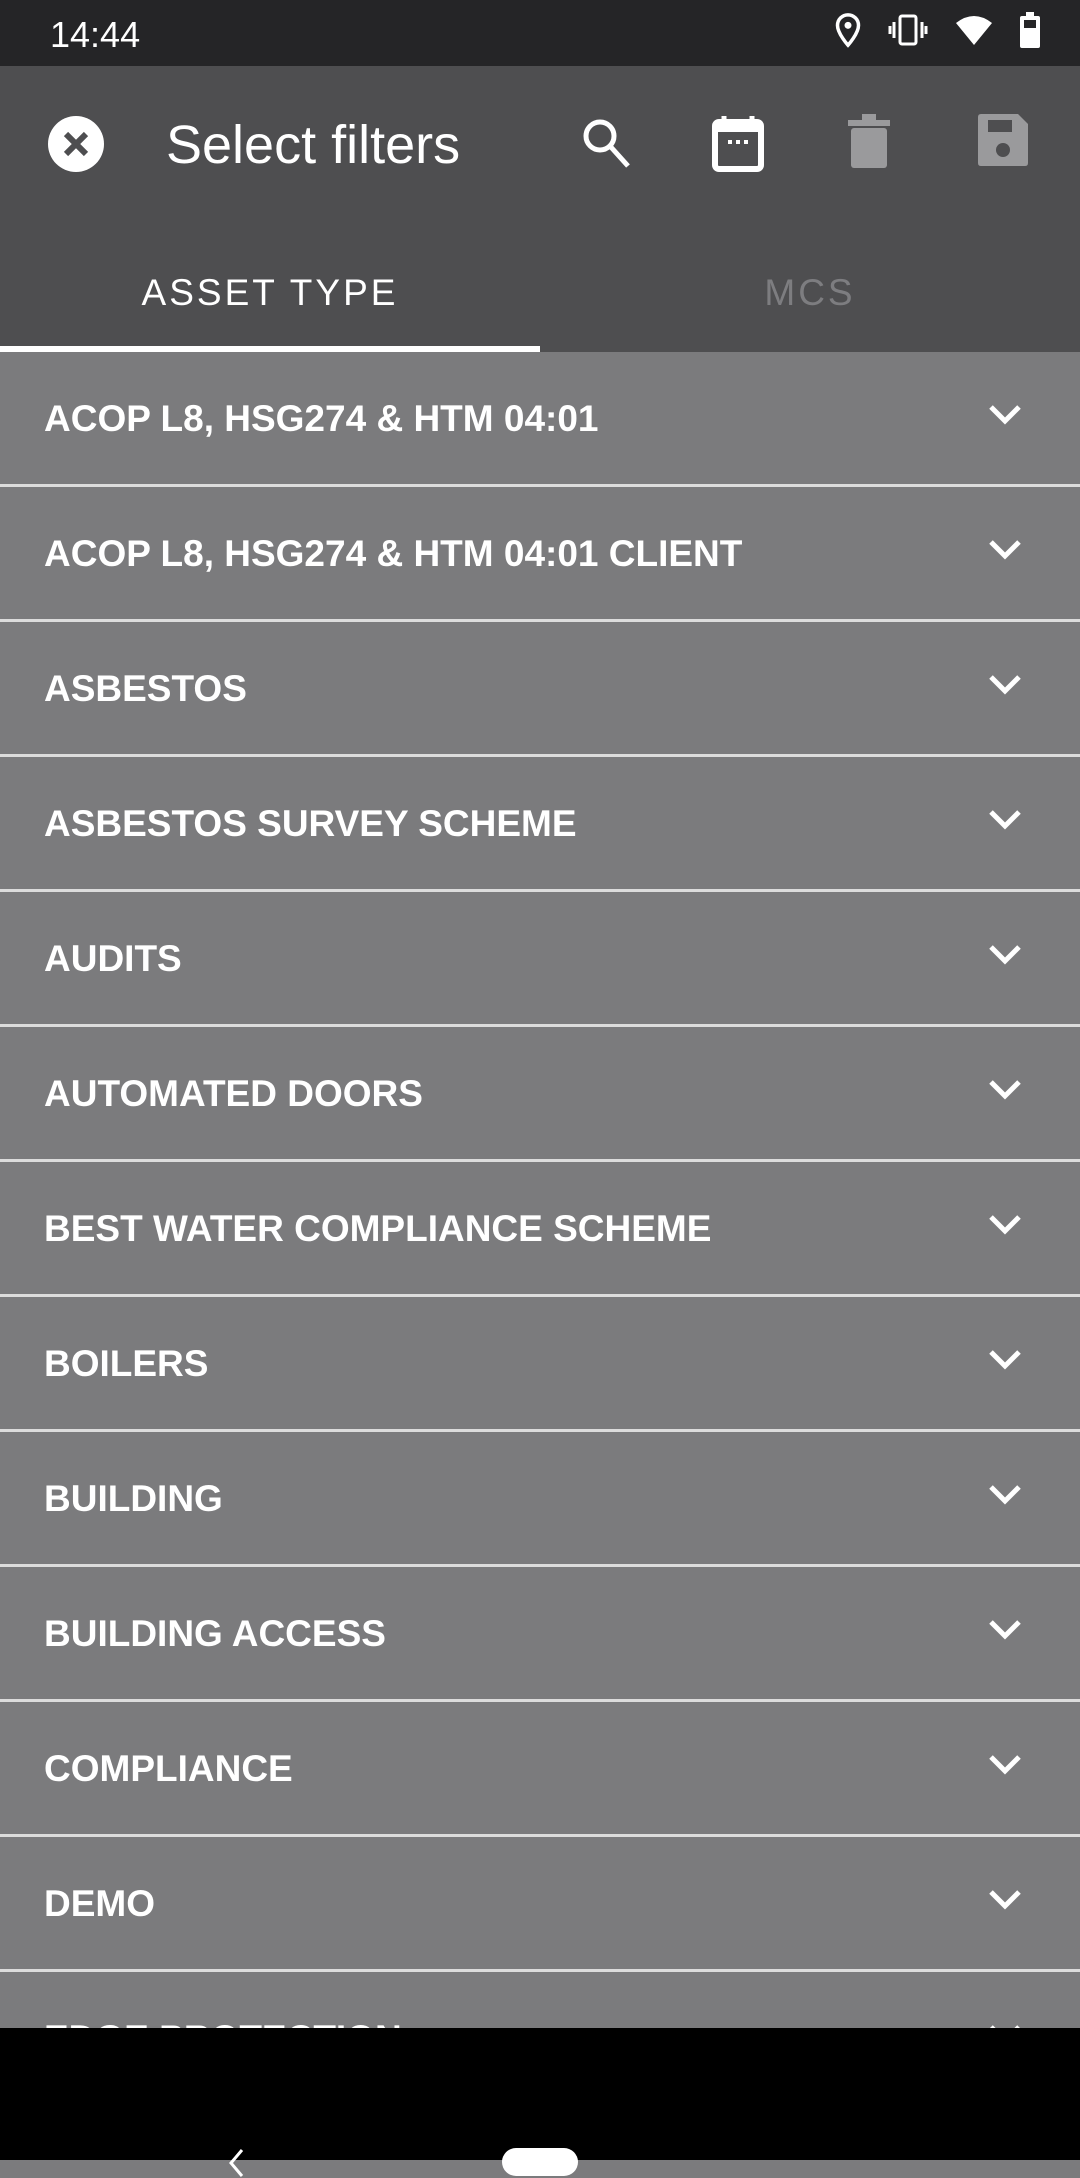 This screenshot has height=2178, width=1080. What do you see at coordinates (145, 688) in the screenshot?
I see `list-item-label: ASBESTOS` at bounding box center [145, 688].